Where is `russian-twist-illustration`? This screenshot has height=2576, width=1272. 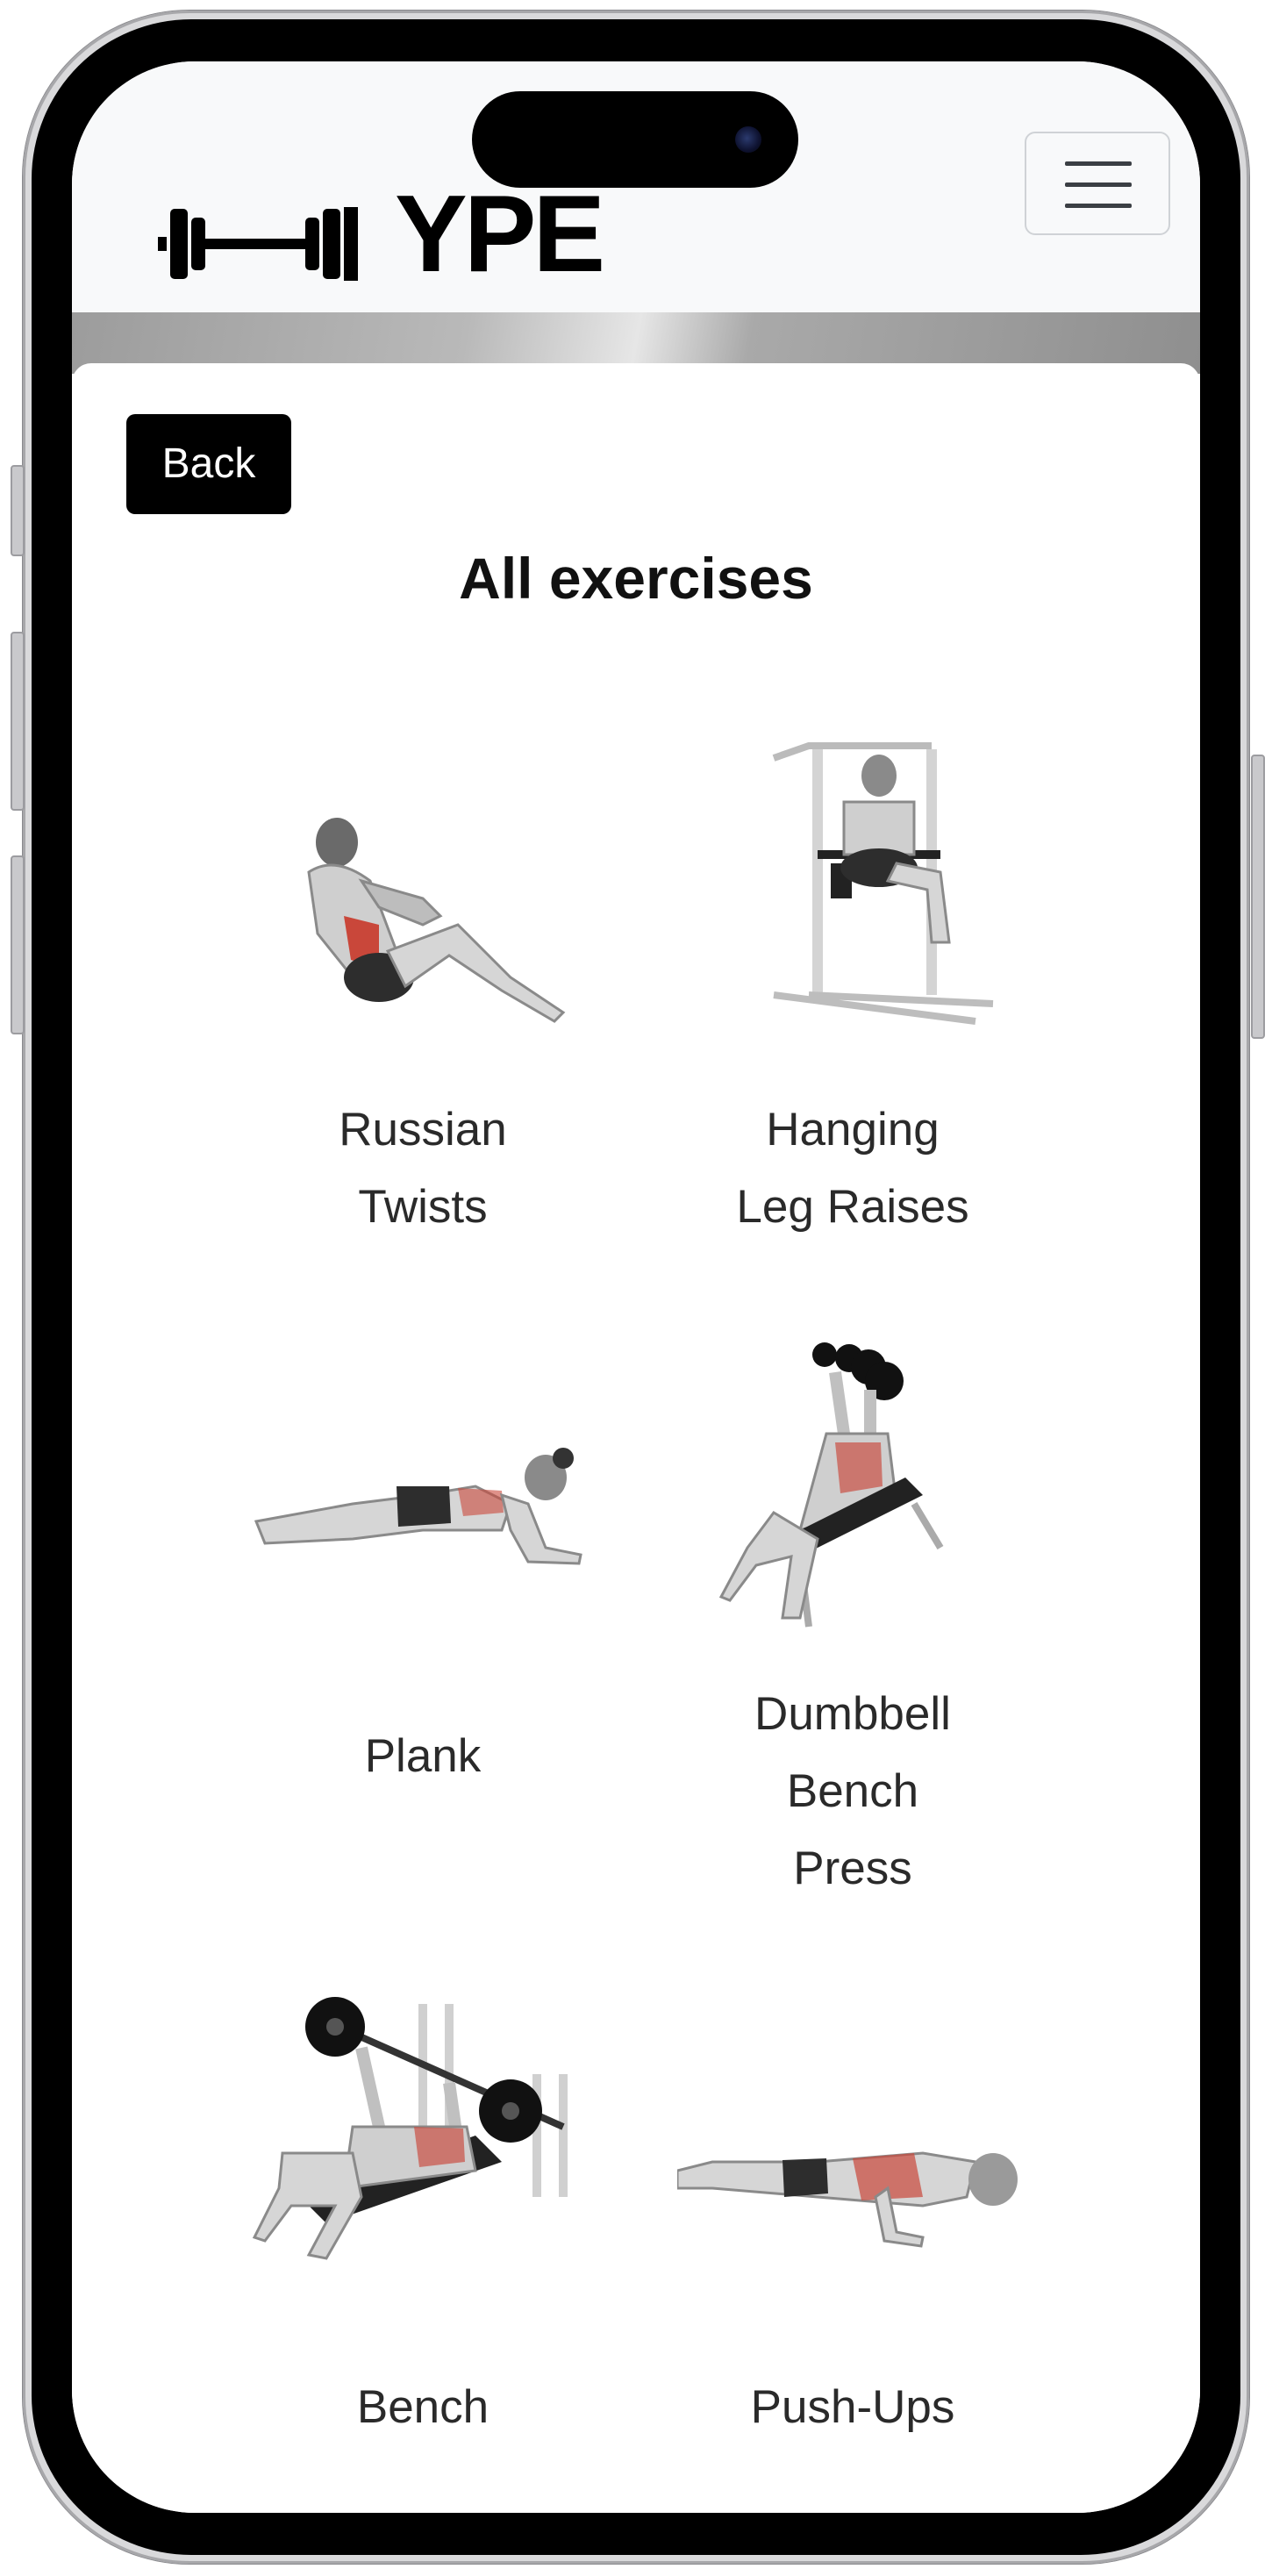 russian-twist-illustration is located at coordinates (436, 920).